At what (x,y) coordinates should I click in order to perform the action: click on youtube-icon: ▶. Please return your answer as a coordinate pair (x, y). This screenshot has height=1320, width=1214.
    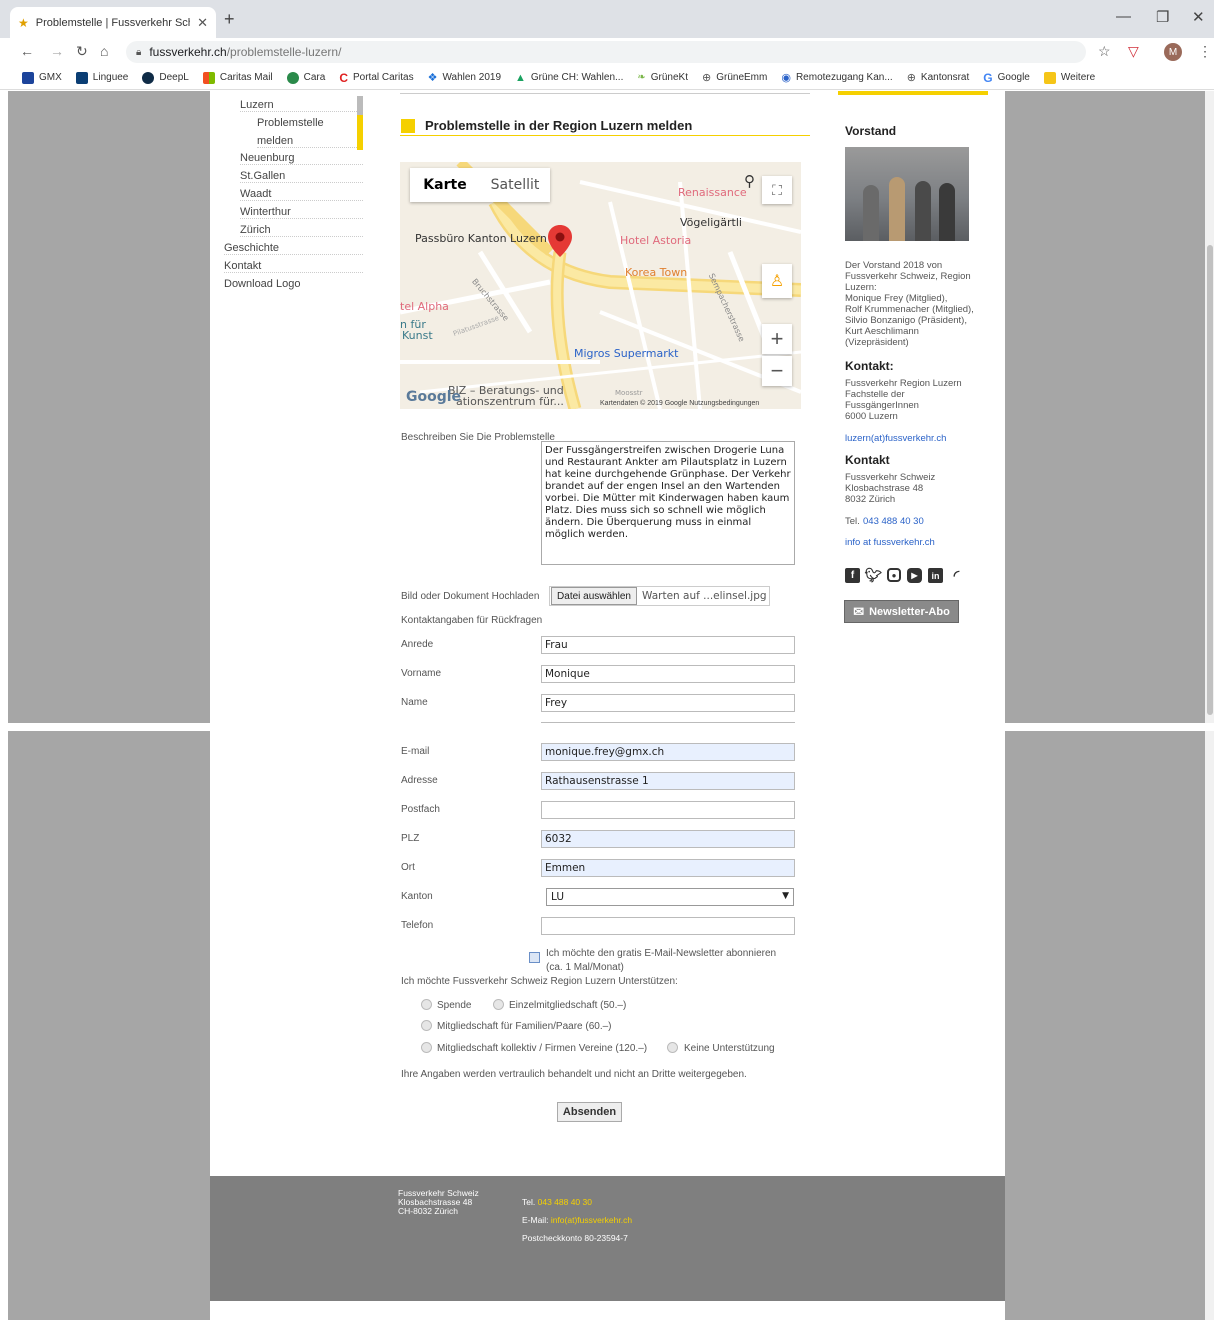
    Looking at the image, I should click on (914, 575).